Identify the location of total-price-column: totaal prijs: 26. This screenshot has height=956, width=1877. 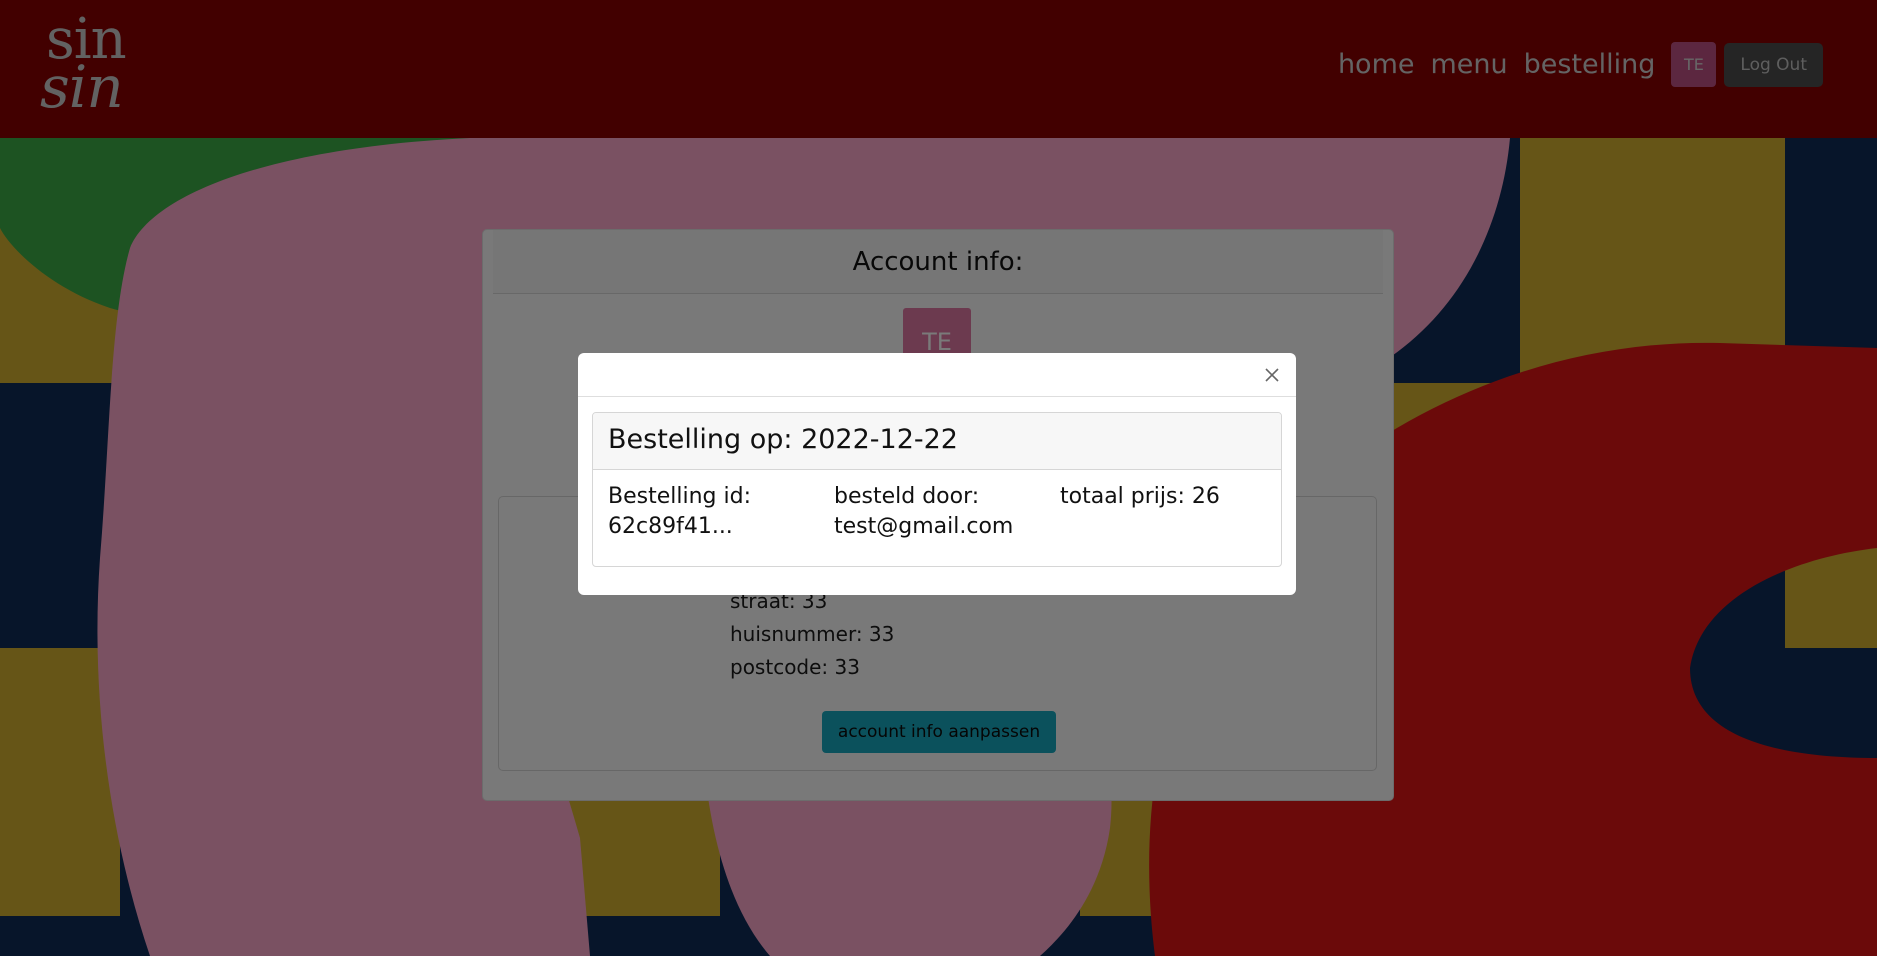
(1167, 497).